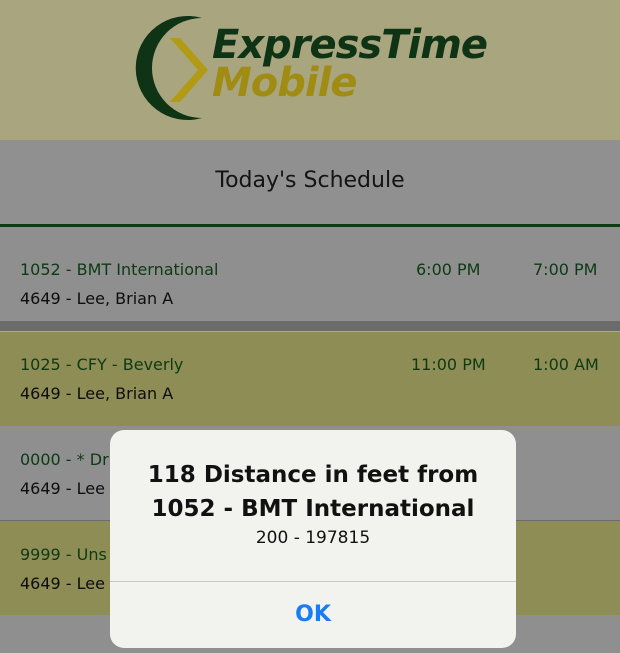 The image size is (620, 653). What do you see at coordinates (566, 364) in the screenshot?
I see `row-end-time: 1:00 AM` at bounding box center [566, 364].